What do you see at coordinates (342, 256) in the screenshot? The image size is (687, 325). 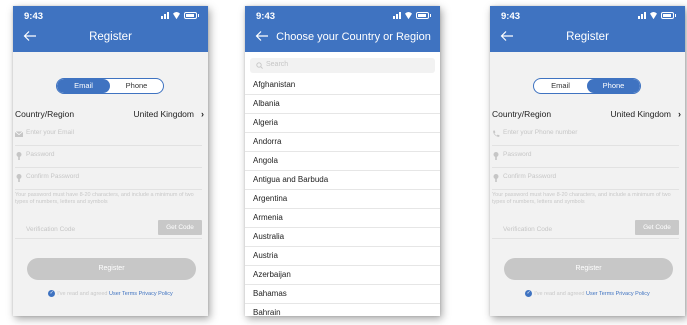 I see `list-item: Austria` at bounding box center [342, 256].